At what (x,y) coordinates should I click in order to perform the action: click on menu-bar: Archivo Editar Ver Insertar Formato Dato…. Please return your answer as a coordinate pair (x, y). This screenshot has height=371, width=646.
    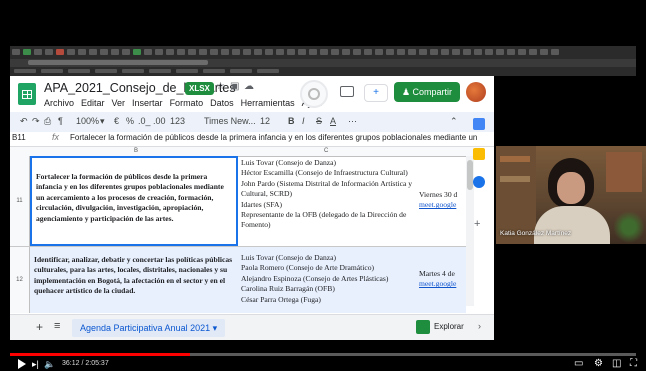
    Looking at the image, I should click on (183, 103).